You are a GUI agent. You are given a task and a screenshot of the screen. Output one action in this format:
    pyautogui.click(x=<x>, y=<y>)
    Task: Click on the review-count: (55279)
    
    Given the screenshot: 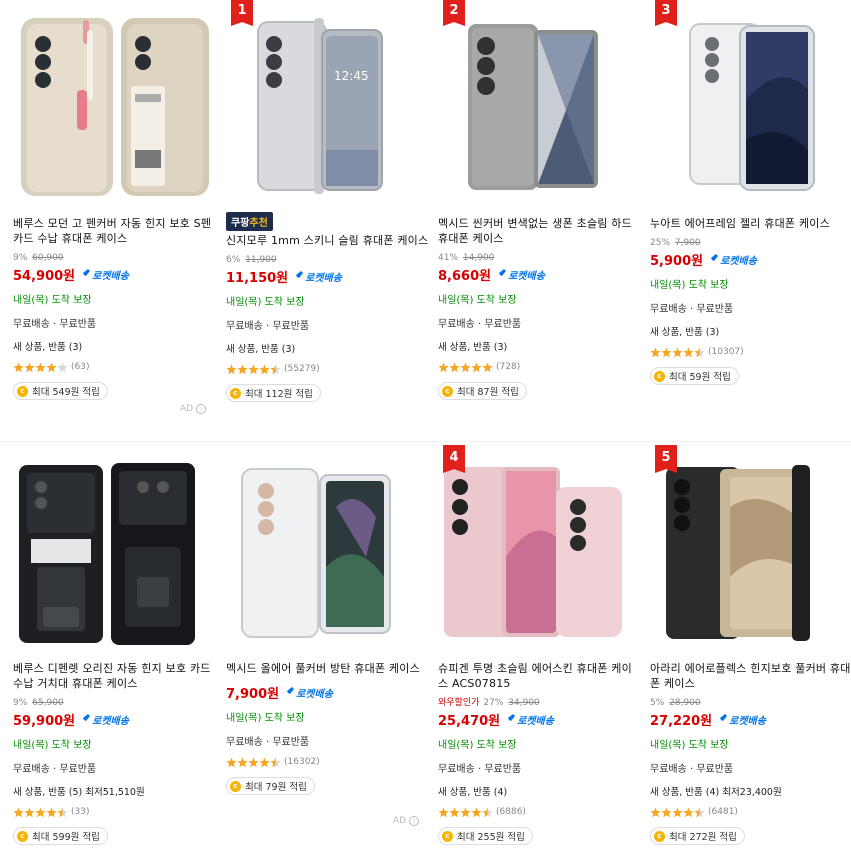 What is the action you would take?
    pyautogui.click(x=302, y=369)
    